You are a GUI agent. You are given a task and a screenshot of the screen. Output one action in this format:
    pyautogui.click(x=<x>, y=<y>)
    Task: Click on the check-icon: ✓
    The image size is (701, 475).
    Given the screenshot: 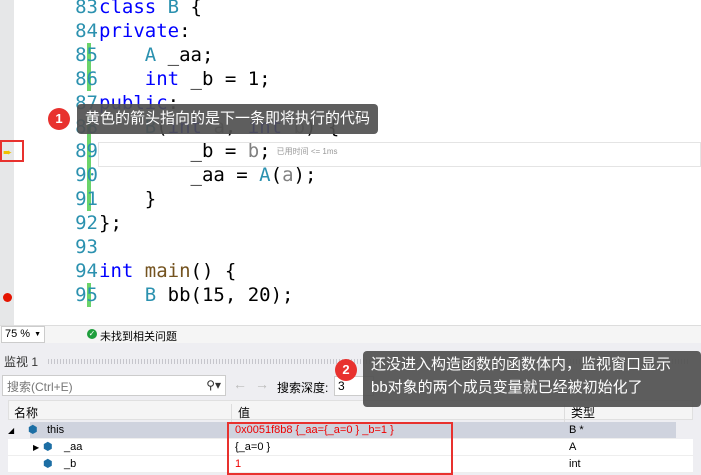 What is the action you would take?
    pyautogui.click(x=92, y=334)
    